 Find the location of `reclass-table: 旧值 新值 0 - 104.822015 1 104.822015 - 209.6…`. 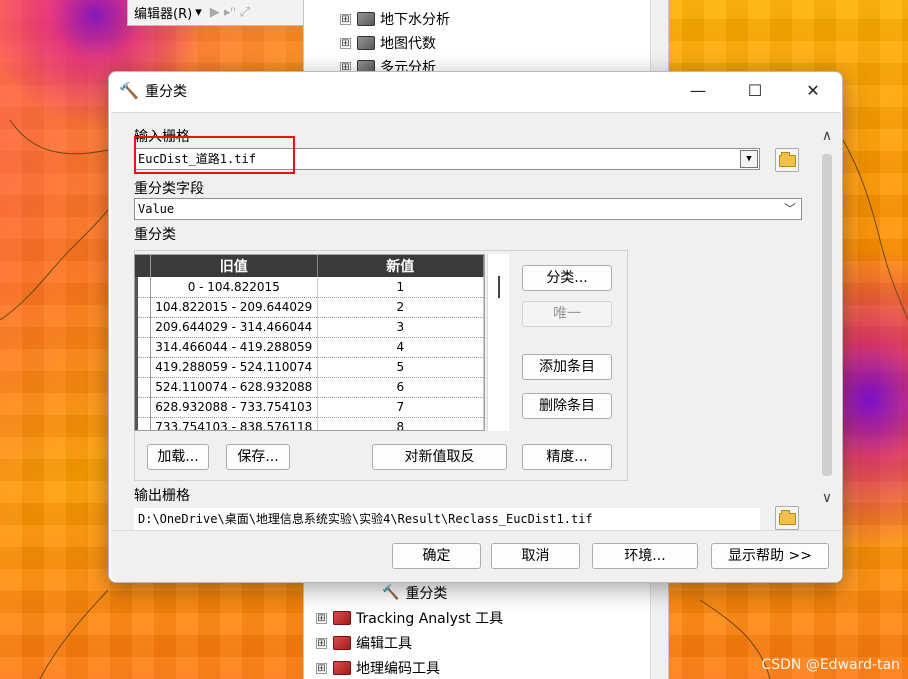

reclass-table: 旧值 新值 0 - 104.822015 1 104.822015 - 209.6… is located at coordinates (309, 342).